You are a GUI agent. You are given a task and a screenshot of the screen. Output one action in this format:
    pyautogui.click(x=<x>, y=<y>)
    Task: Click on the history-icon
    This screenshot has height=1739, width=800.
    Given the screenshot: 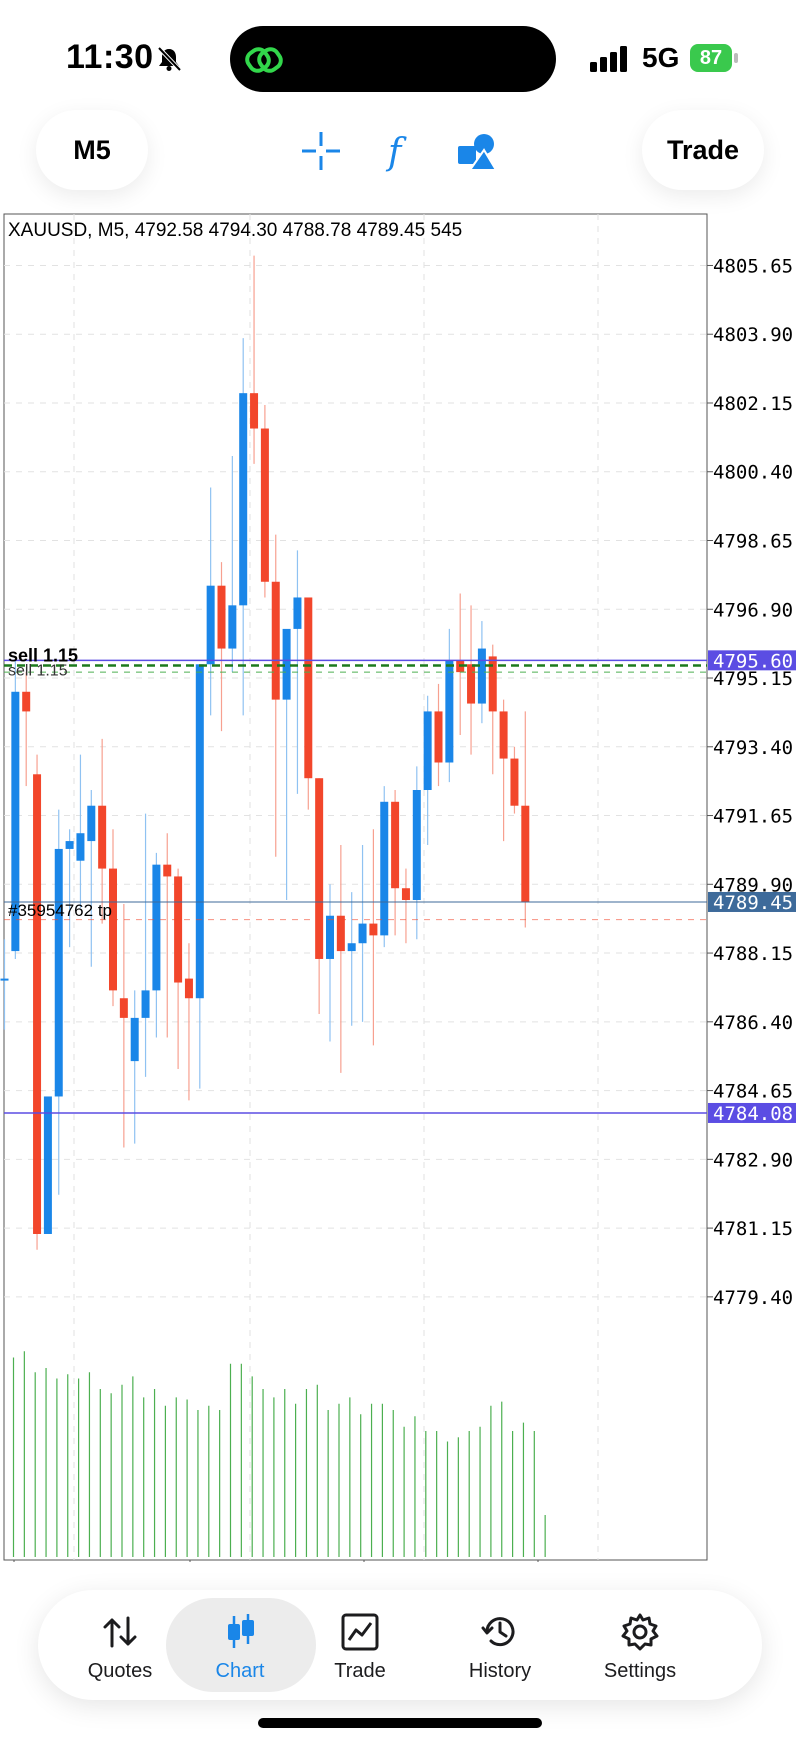 What is the action you would take?
    pyautogui.click(x=498, y=1632)
    